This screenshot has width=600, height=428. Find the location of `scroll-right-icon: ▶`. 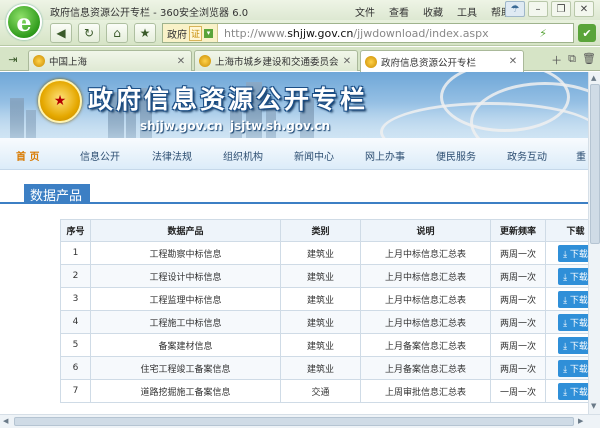

scroll-right-icon: ▶ is located at coordinates (580, 421).